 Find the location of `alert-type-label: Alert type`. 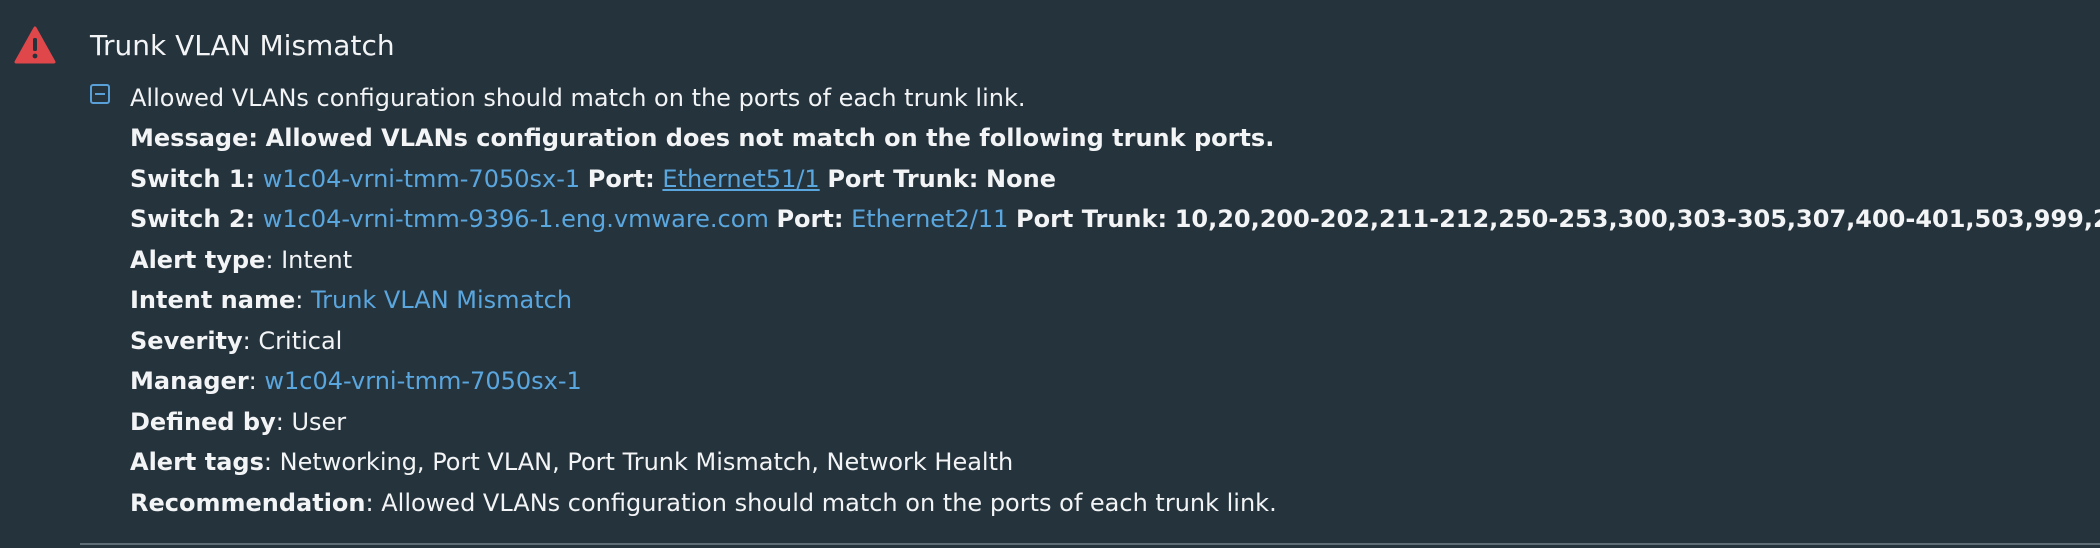

alert-type-label: Alert type is located at coordinates (198, 259).